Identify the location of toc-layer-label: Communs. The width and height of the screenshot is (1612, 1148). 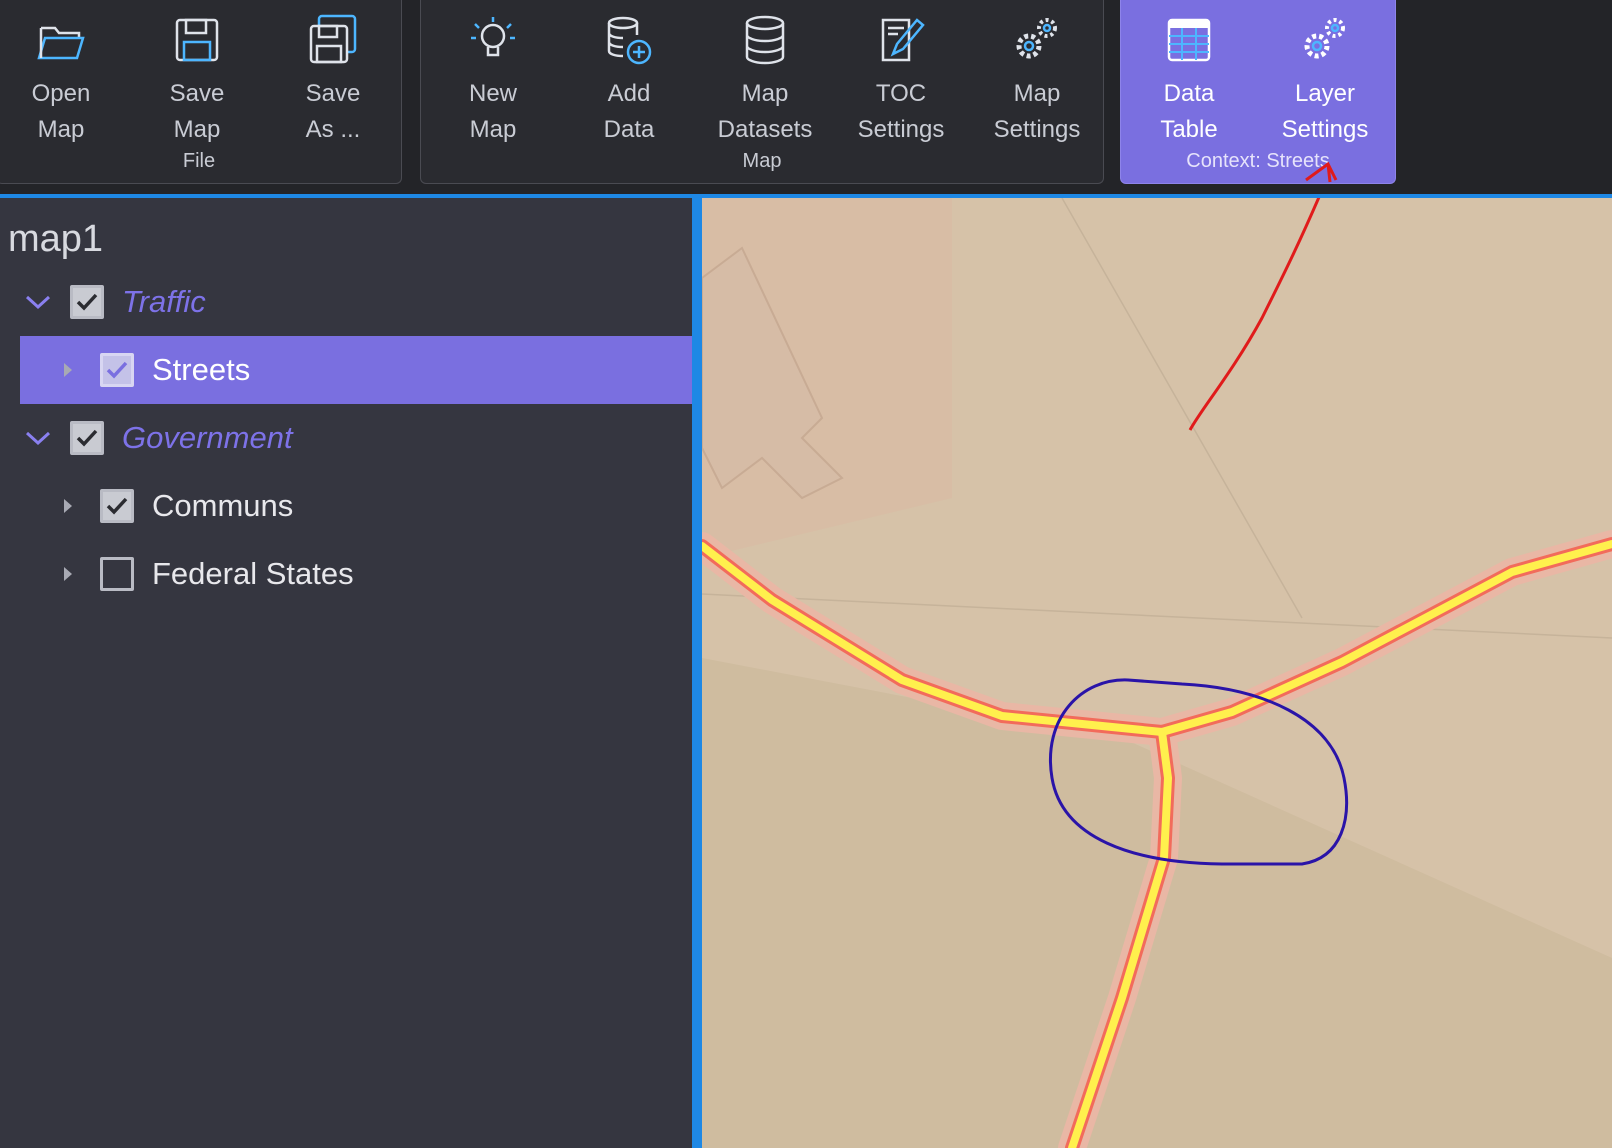
(223, 505).